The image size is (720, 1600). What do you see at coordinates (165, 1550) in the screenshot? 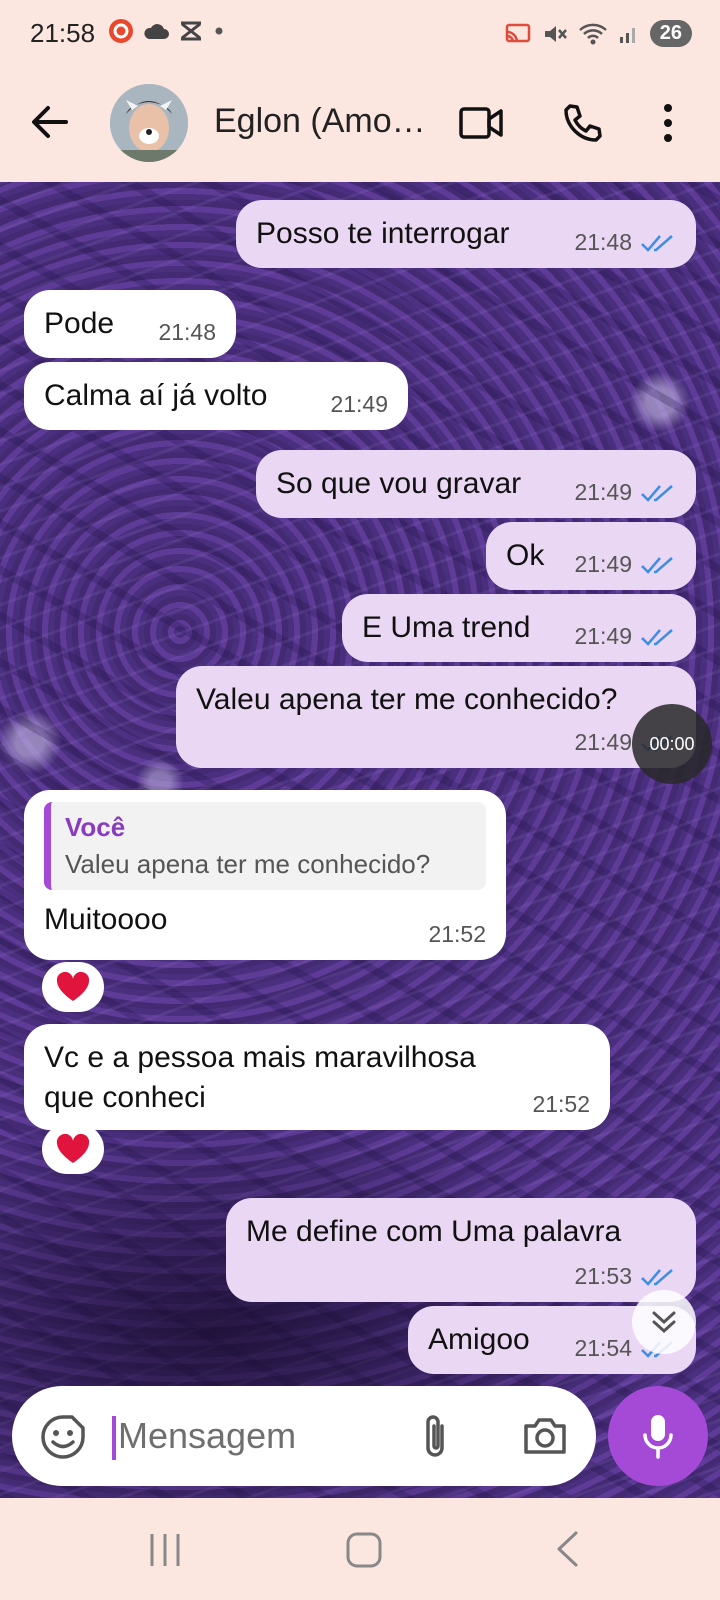
I see `recent-apps-icon` at bounding box center [165, 1550].